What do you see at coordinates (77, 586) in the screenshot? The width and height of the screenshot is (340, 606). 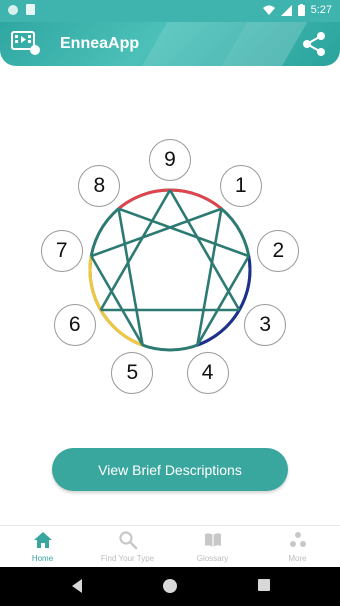 I see `back-icon` at bounding box center [77, 586].